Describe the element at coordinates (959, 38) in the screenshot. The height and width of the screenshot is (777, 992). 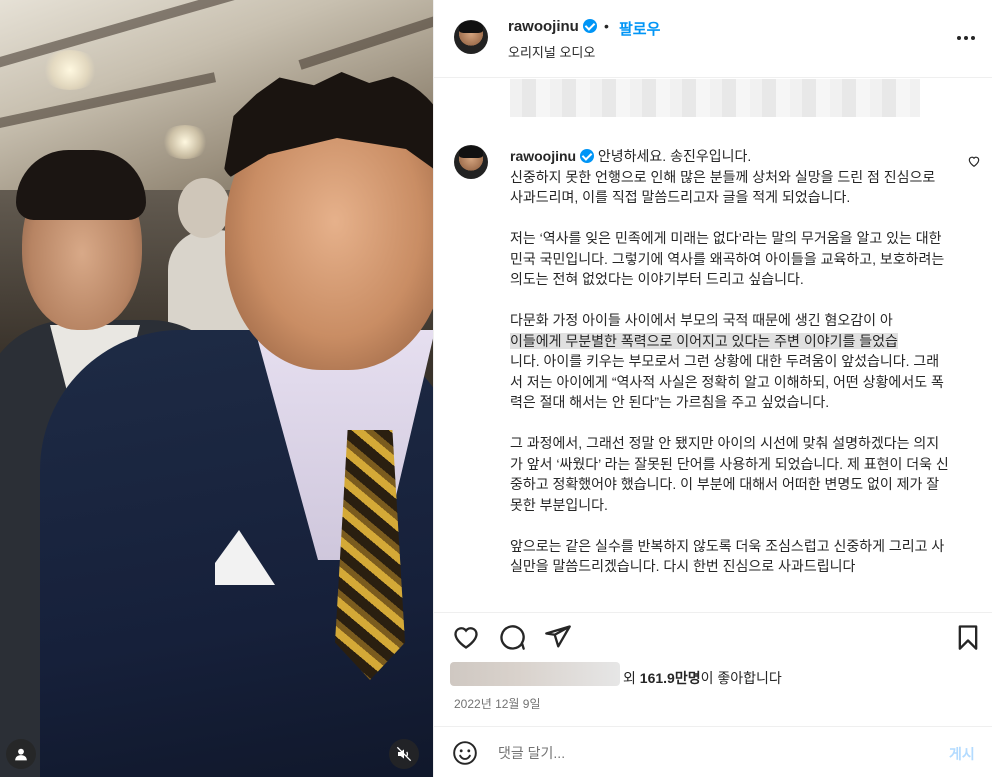
I see `more-horizontal-icon` at that location.